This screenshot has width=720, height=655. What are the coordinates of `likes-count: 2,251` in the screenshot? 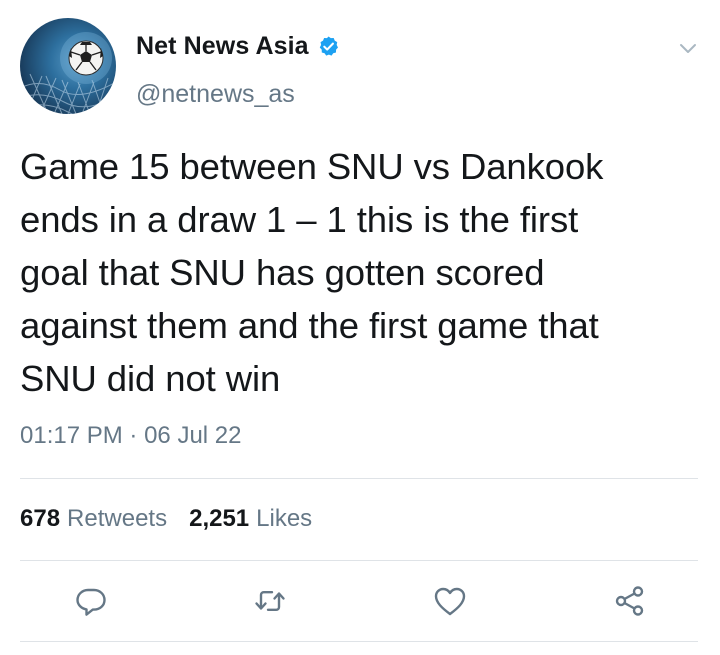 It's located at (219, 518).